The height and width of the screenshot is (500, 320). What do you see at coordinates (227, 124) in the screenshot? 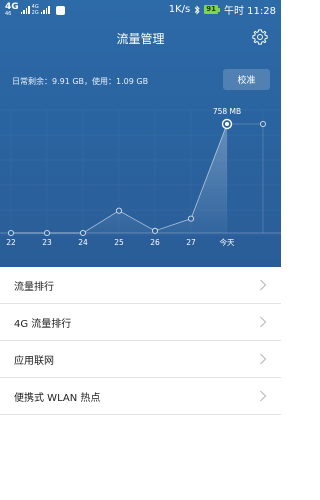
I see `data-point-today-dot` at bounding box center [227, 124].